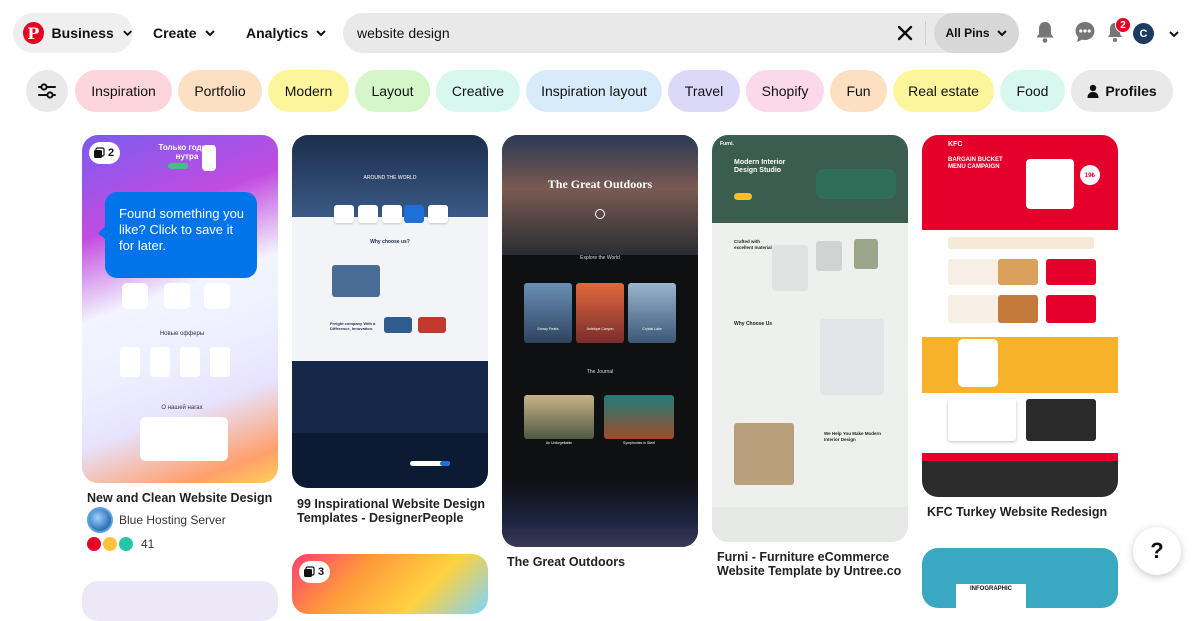 The image size is (1200, 621). Describe the element at coordinates (1045, 32) in the screenshot. I see `bell-icon` at that location.